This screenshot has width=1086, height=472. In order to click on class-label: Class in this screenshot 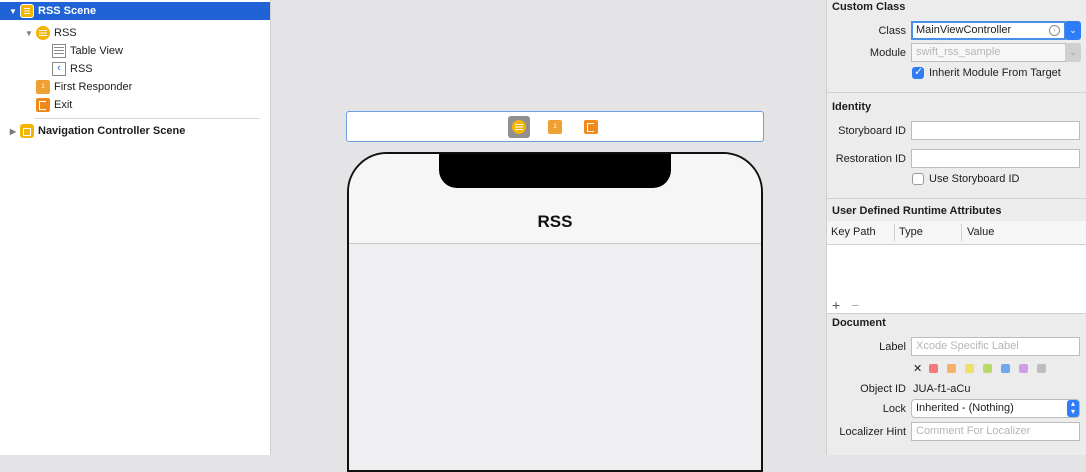, I will do `click(892, 31)`.